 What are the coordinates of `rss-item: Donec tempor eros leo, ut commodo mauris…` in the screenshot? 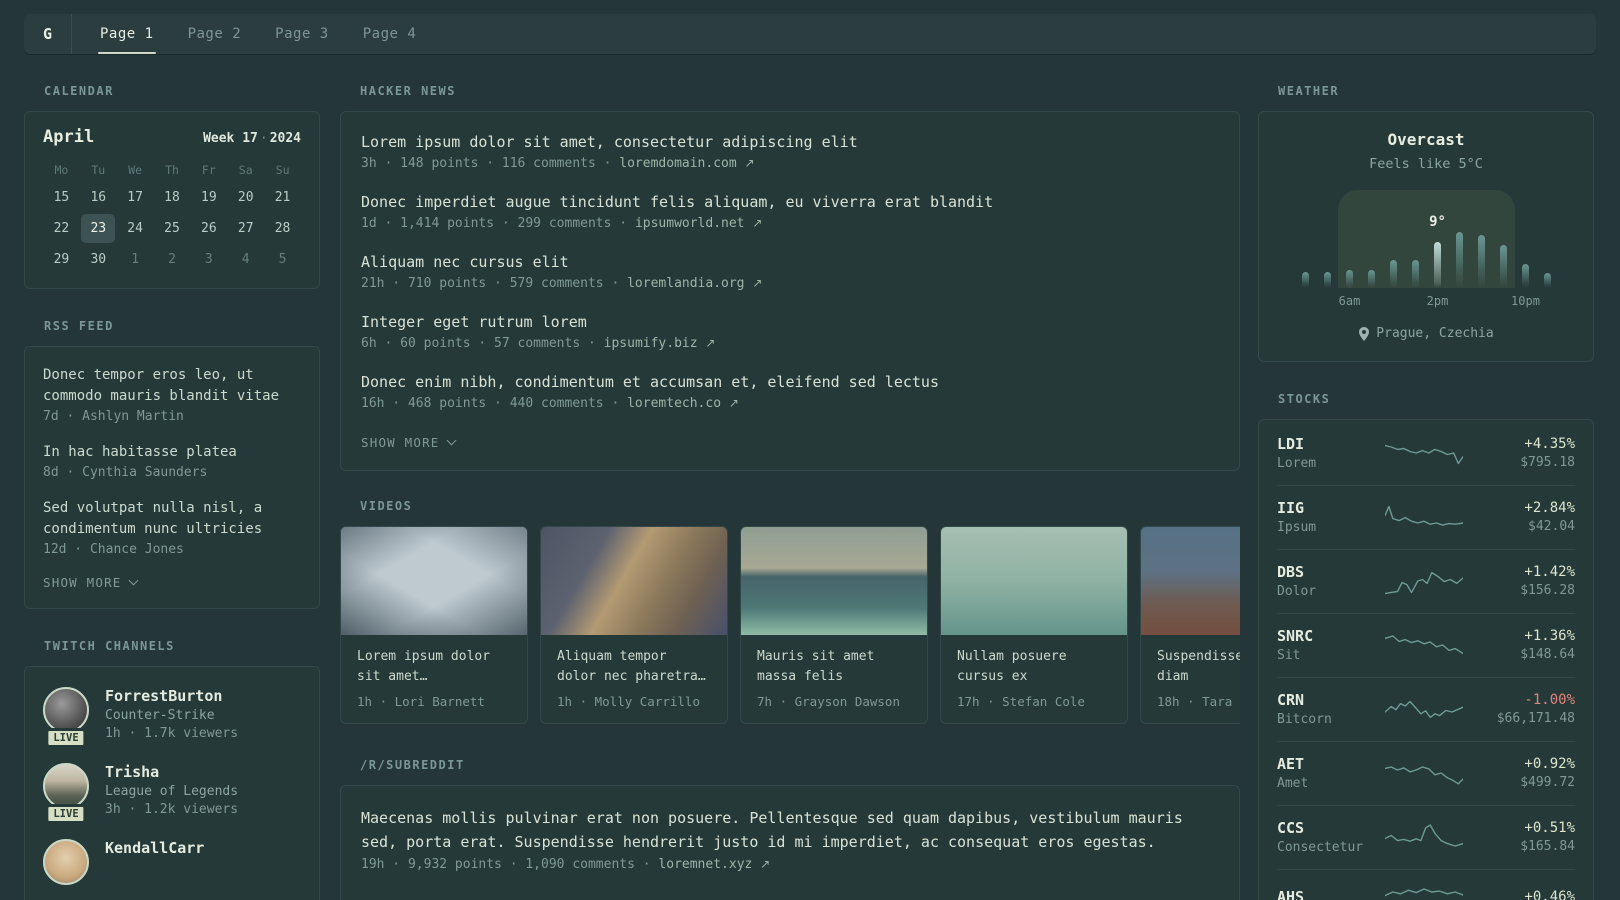 It's located at (172, 394).